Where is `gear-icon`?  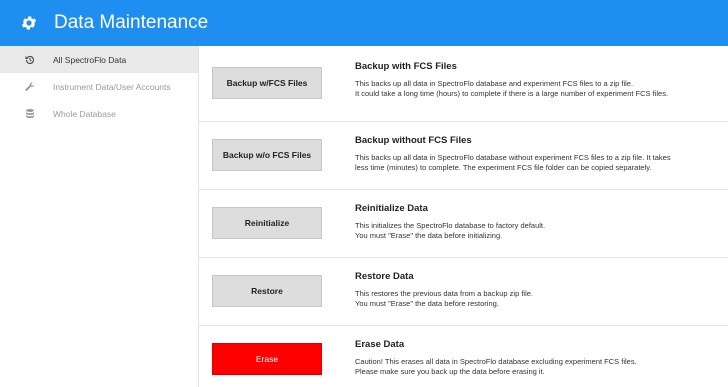 gear-icon is located at coordinates (29, 23).